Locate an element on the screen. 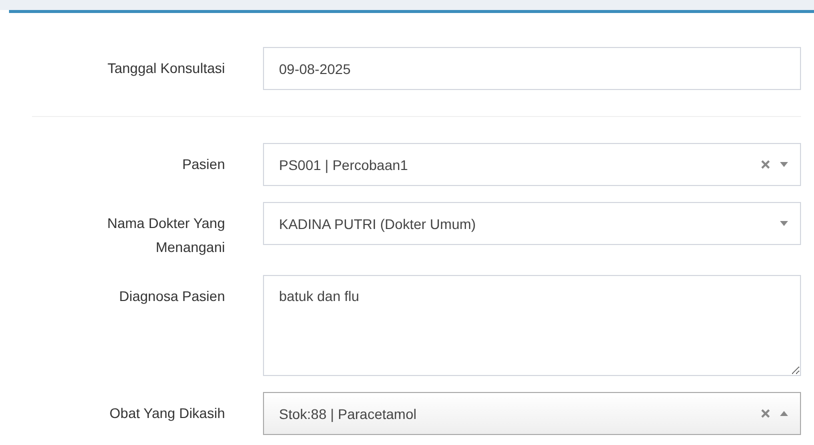 The width and height of the screenshot is (814, 445). field-label: Diagnosa Pasien is located at coordinates (171, 296).